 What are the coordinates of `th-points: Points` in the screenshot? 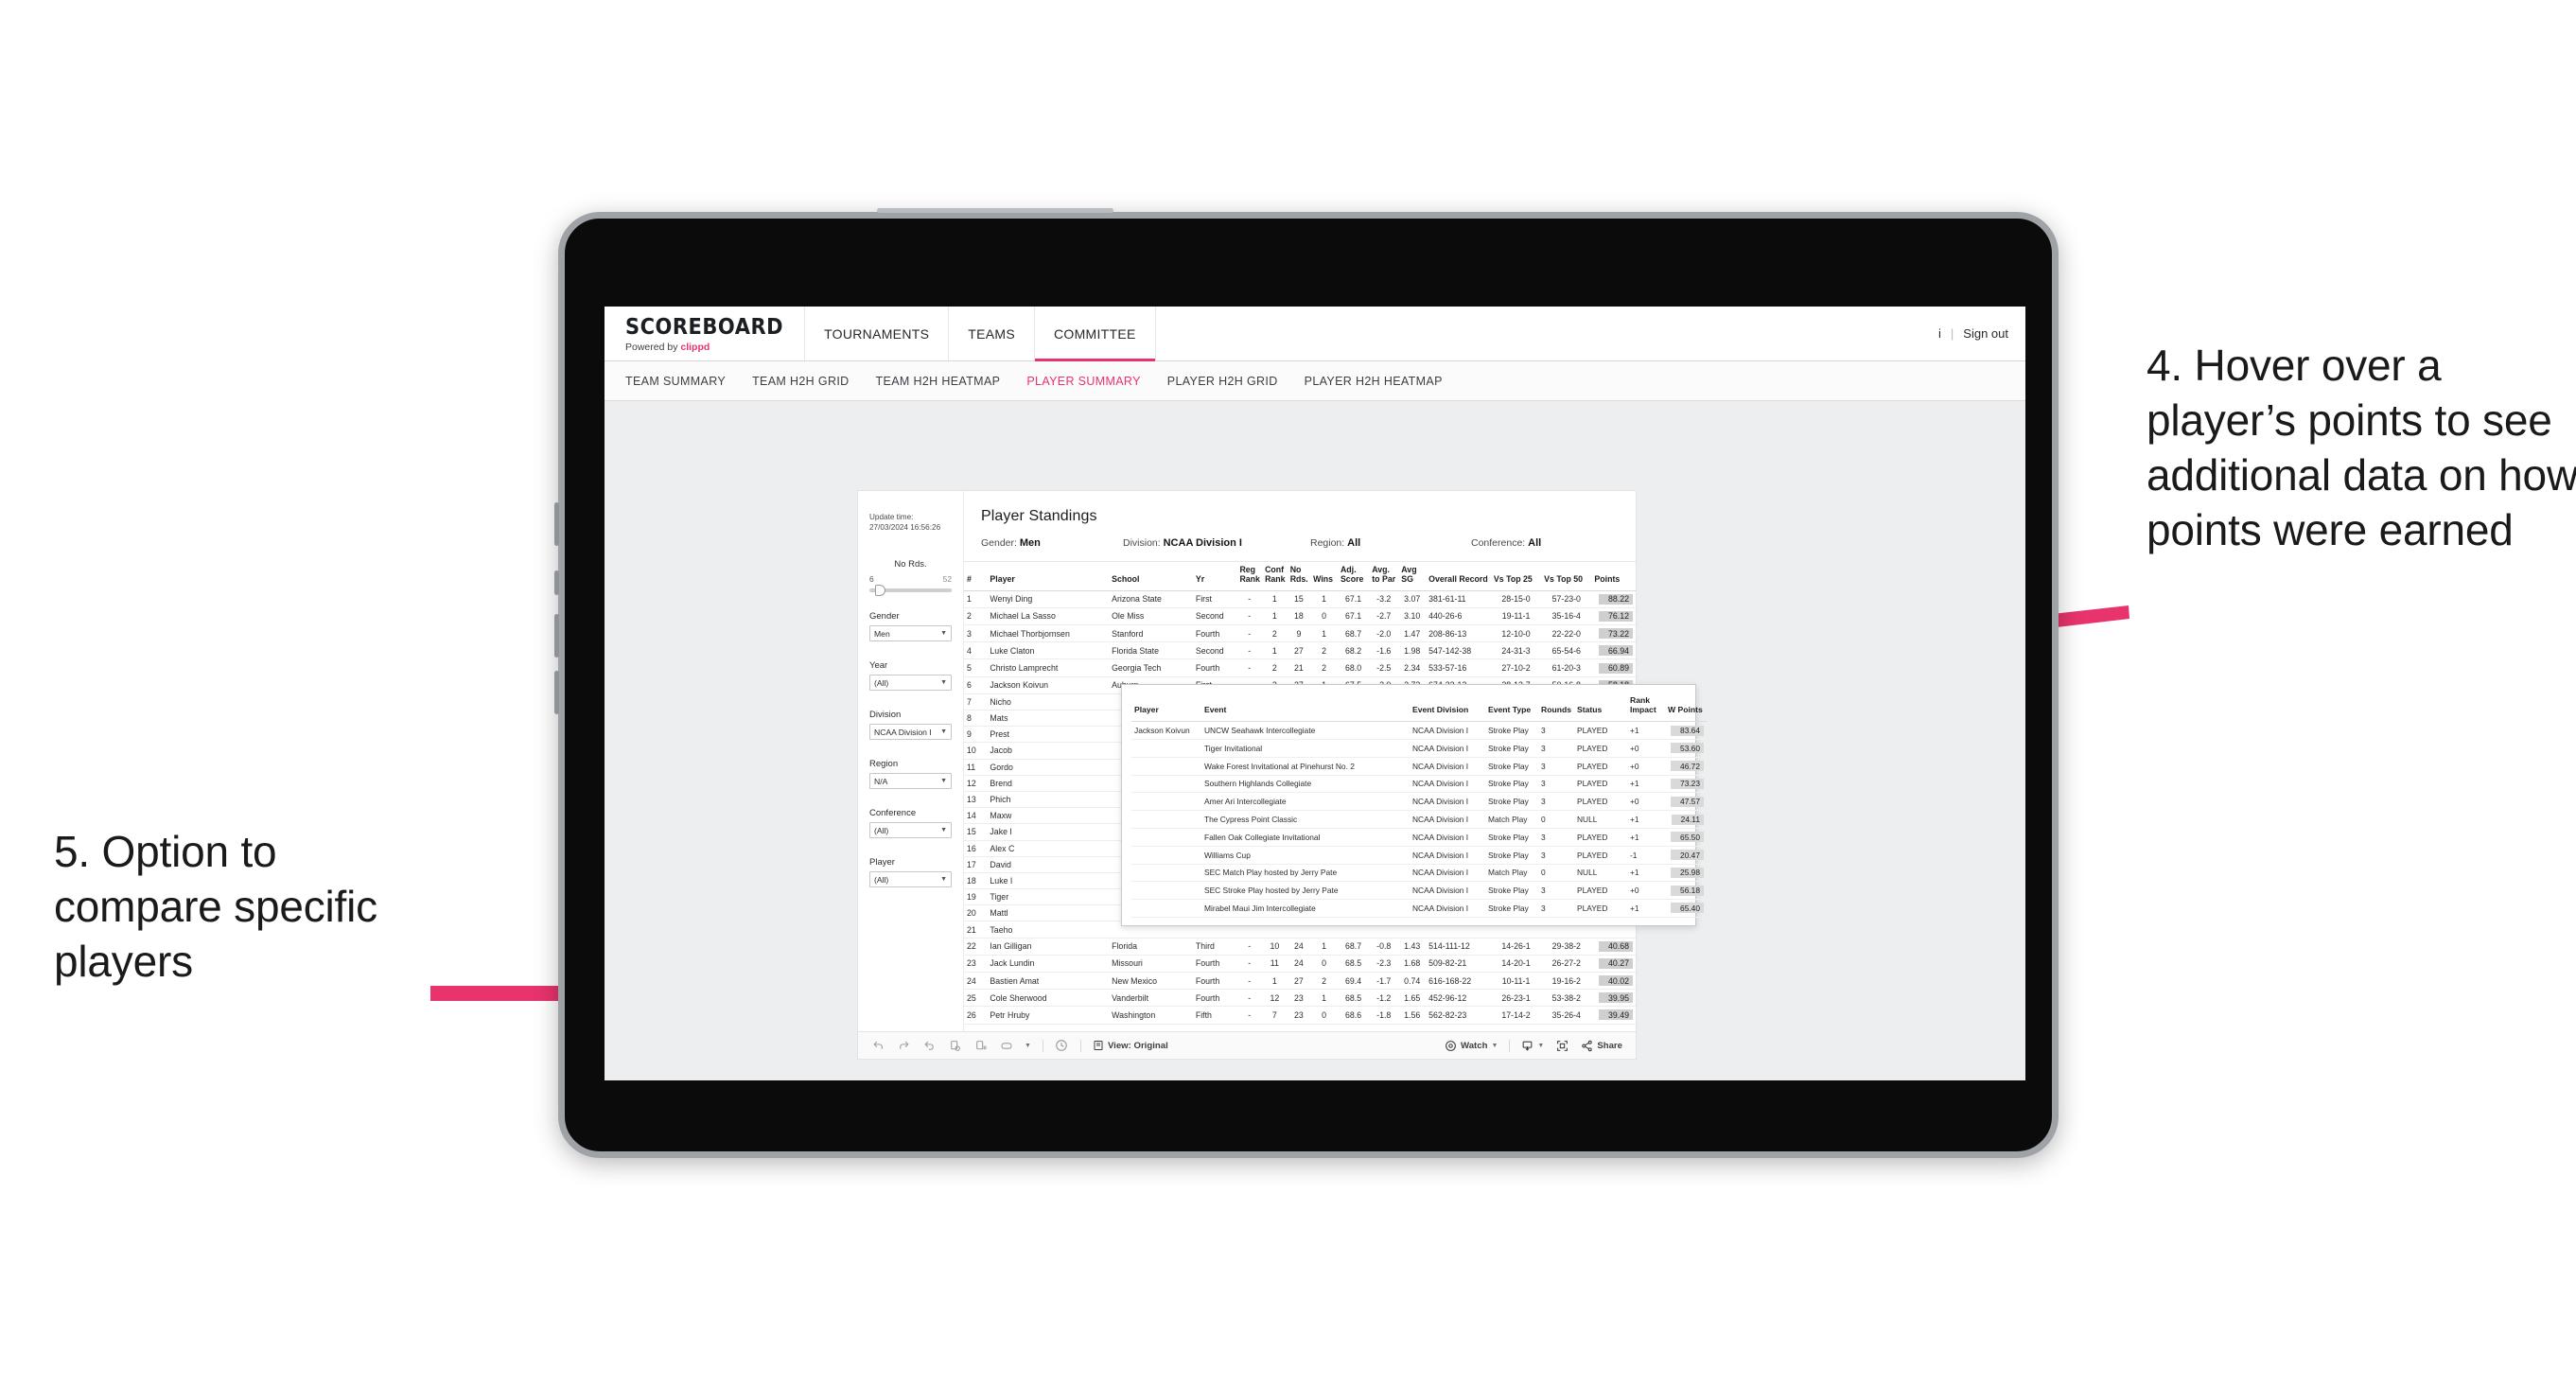 It's located at (1614, 576).